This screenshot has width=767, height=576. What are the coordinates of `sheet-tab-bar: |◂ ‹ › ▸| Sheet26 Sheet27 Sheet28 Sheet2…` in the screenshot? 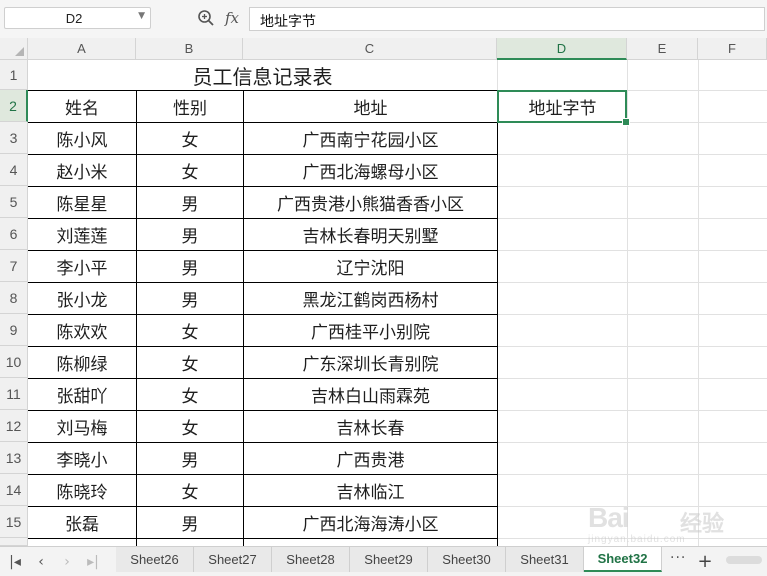 It's located at (383, 561).